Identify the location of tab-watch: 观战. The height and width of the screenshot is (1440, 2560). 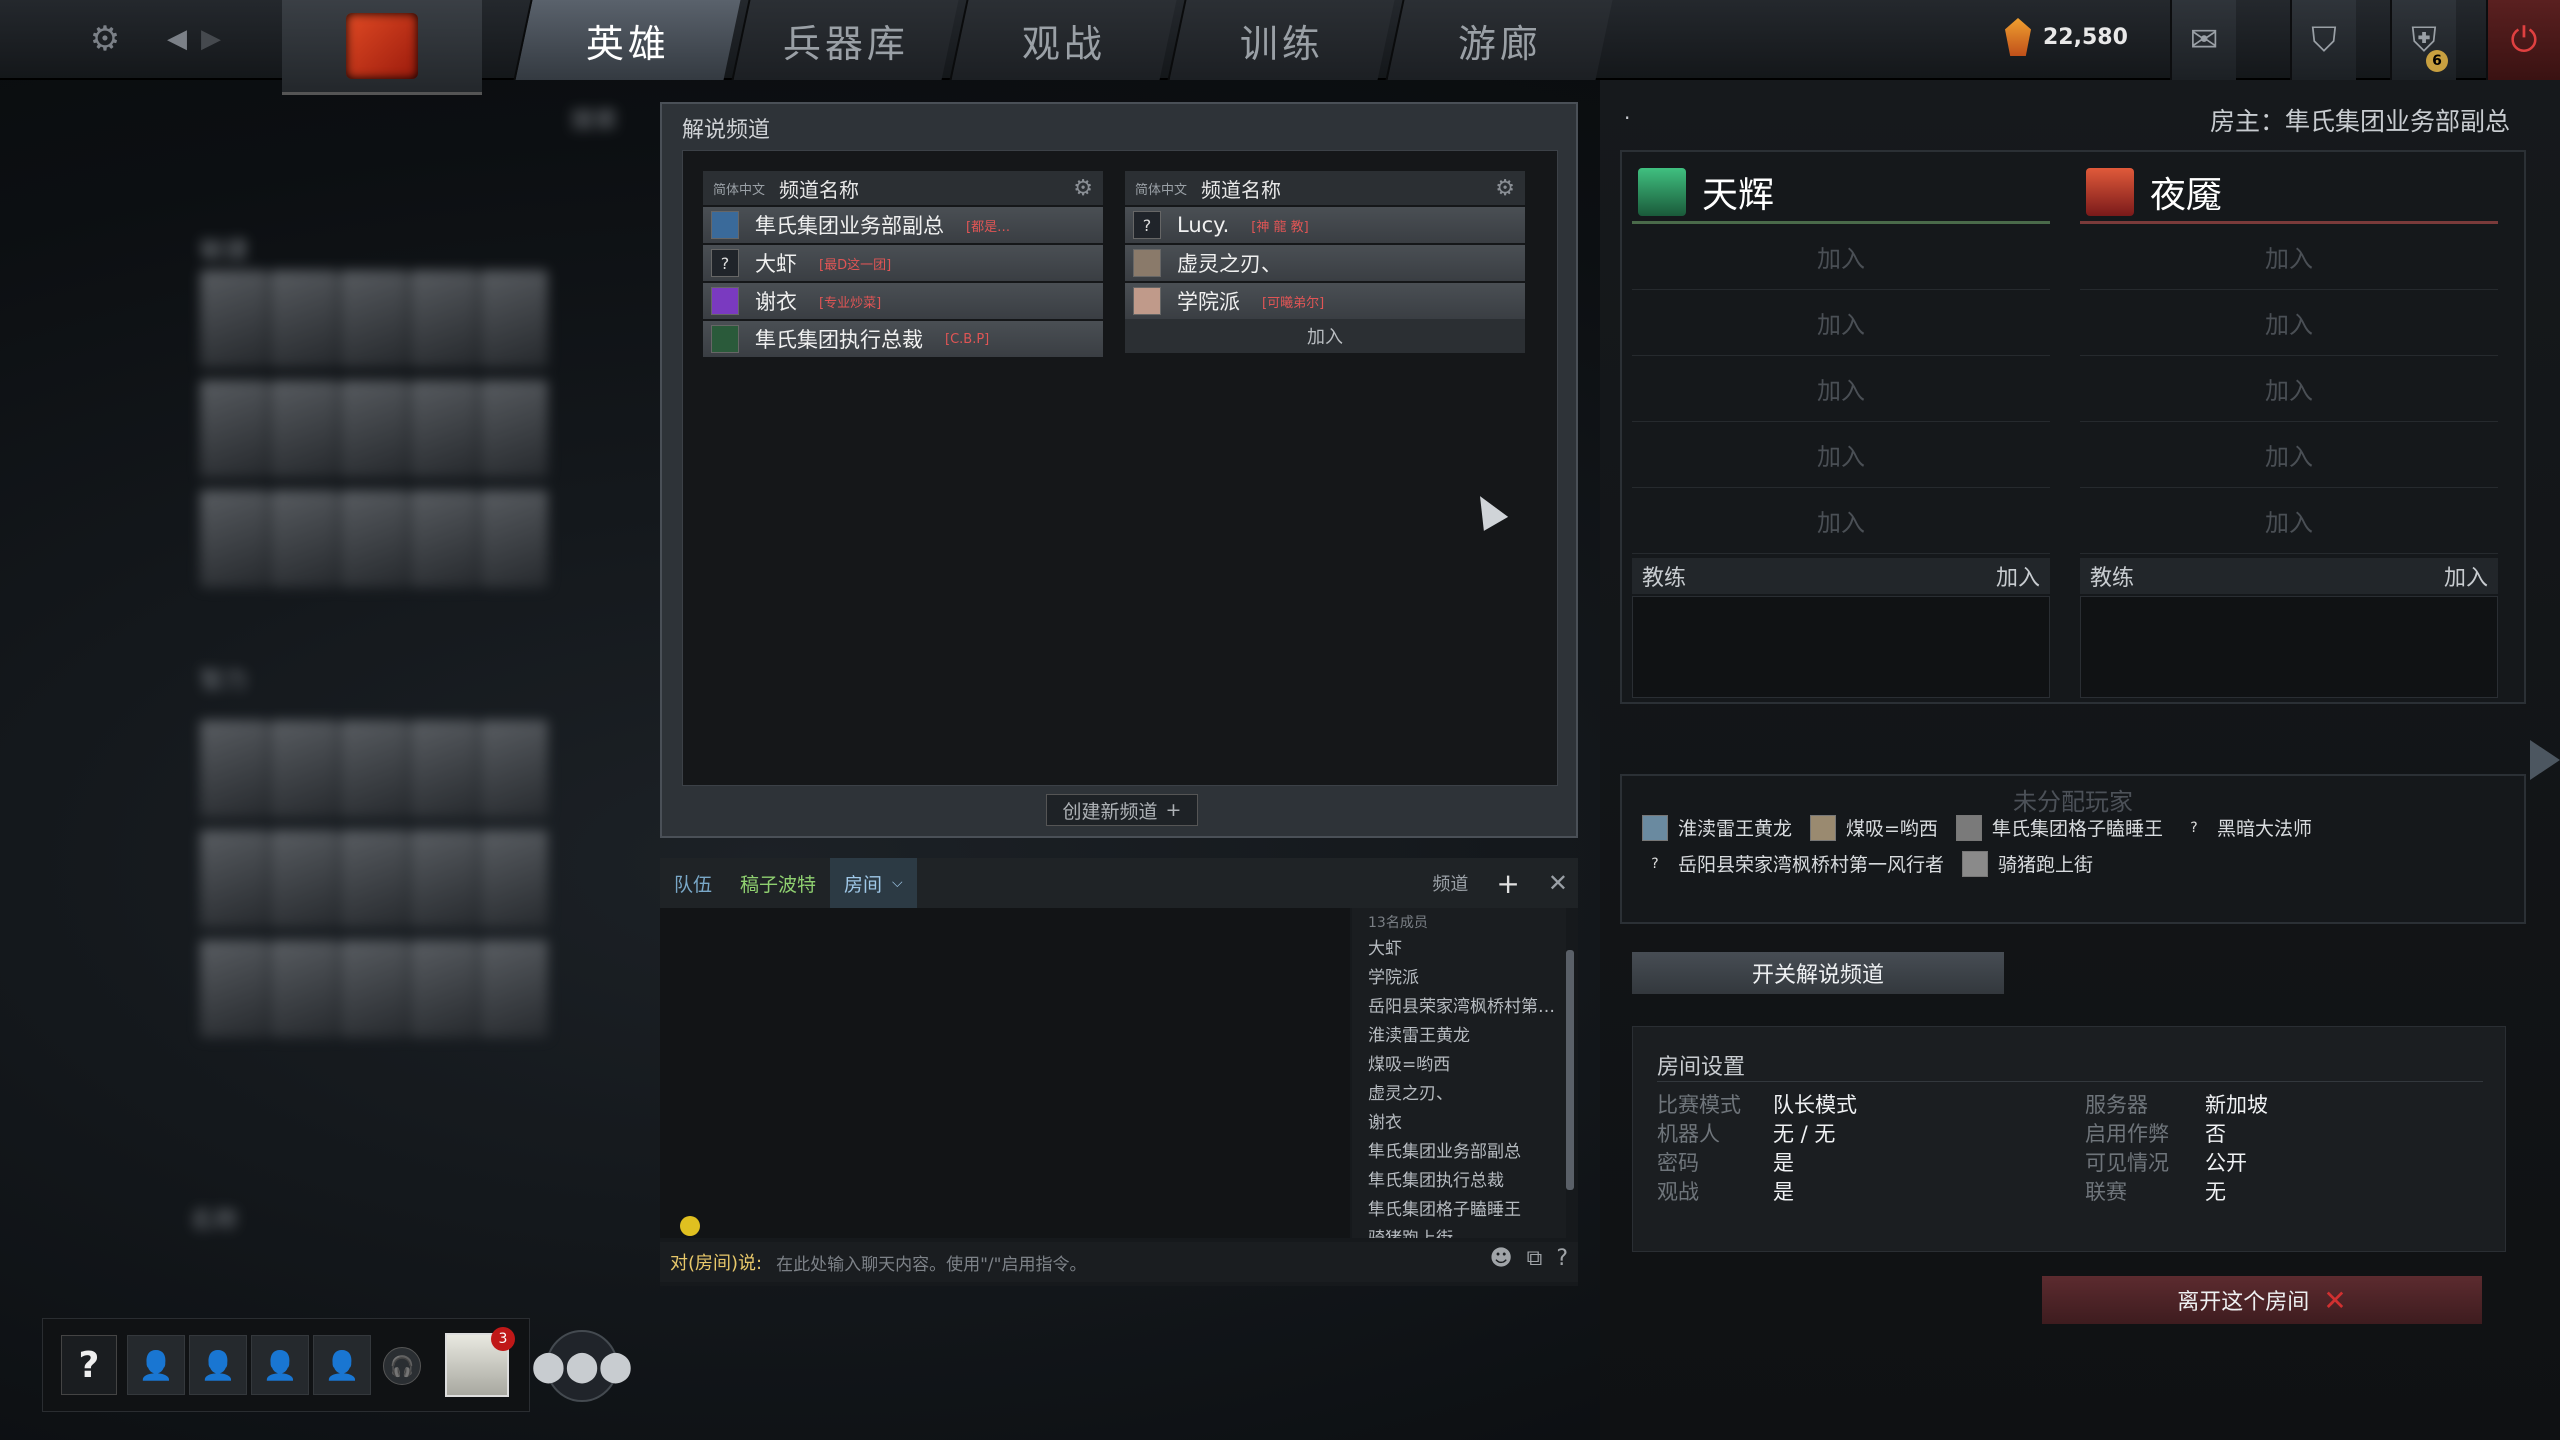
(1063, 40).